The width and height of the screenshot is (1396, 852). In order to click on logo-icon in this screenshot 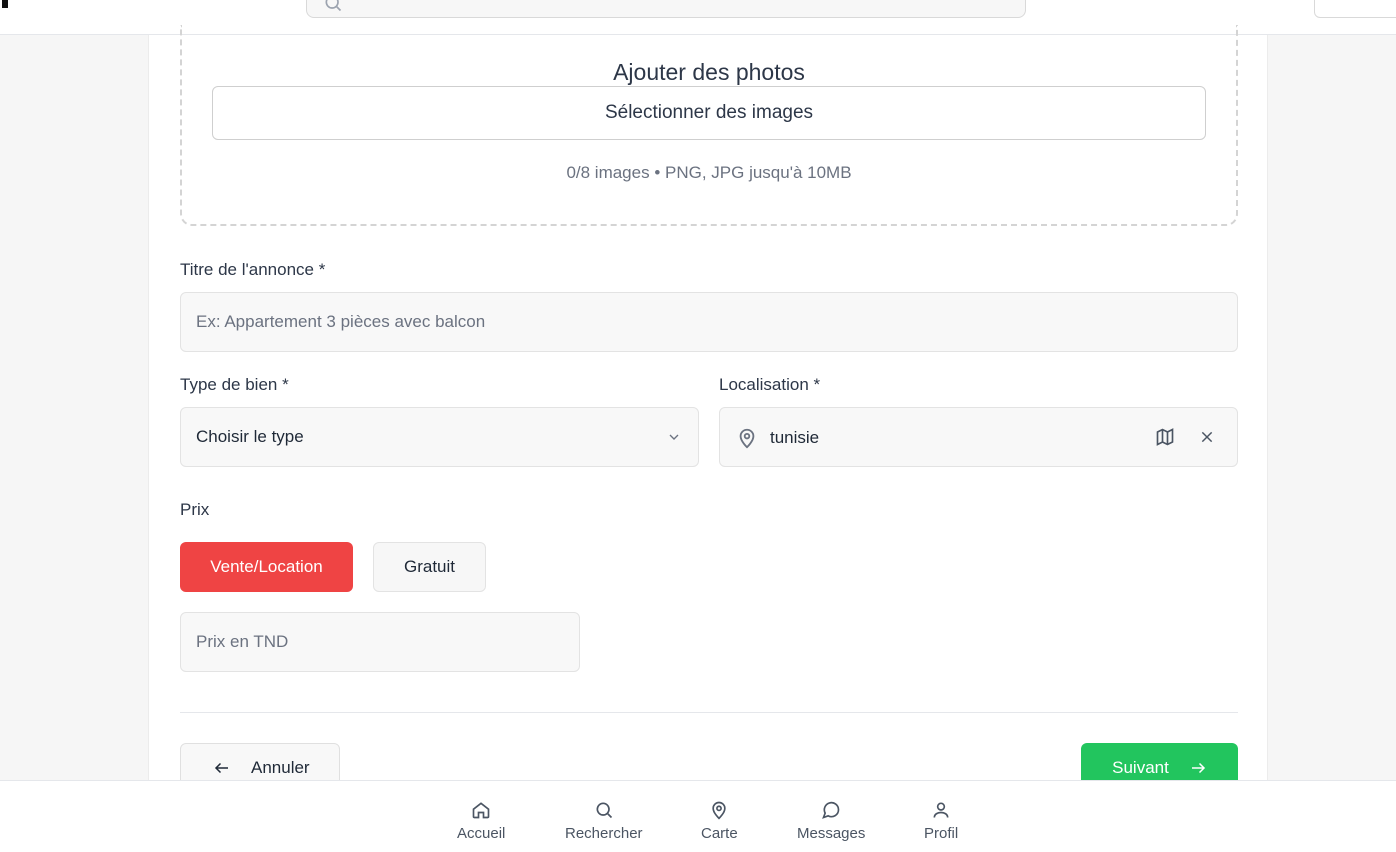, I will do `click(5, 4)`.